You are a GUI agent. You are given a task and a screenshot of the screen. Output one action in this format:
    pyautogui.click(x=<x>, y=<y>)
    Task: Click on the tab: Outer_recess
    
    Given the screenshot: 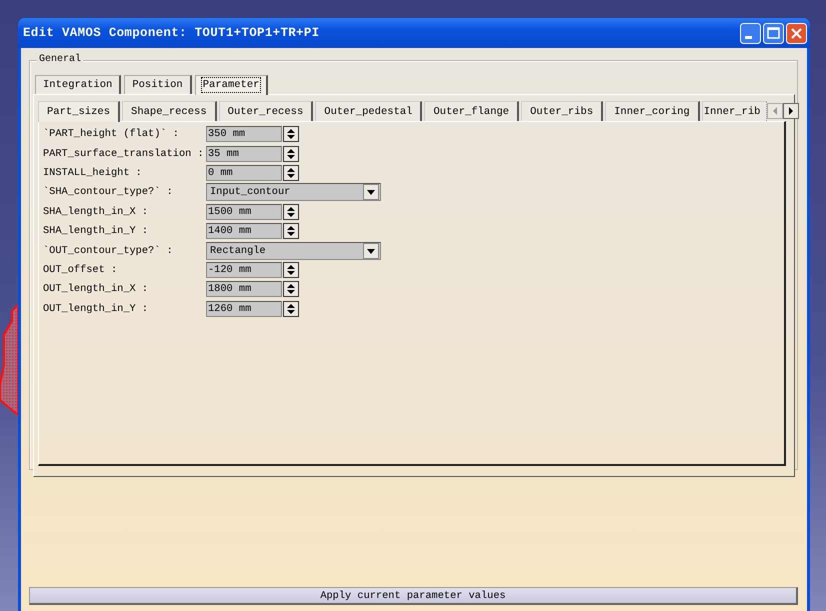 What is the action you would take?
    pyautogui.click(x=266, y=111)
    